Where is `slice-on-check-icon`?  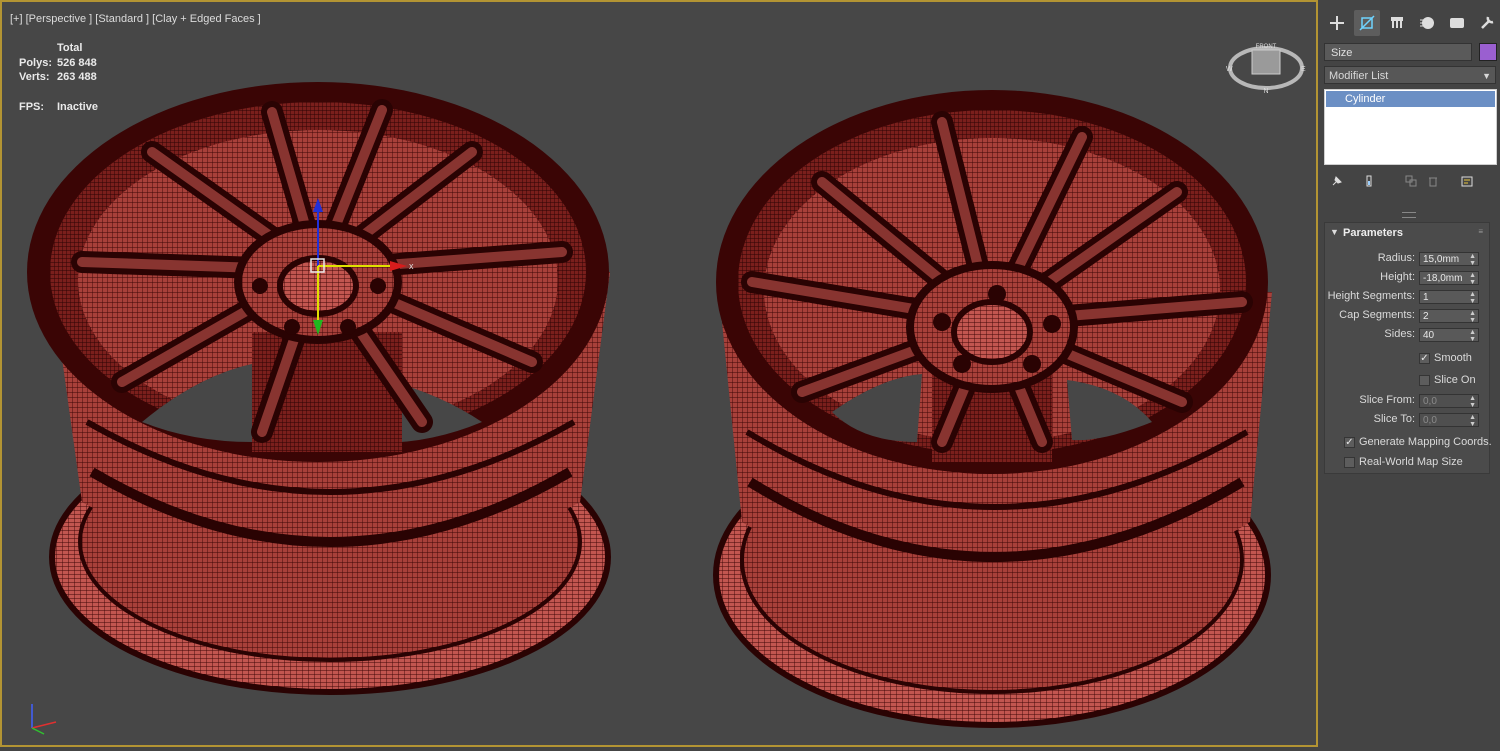 slice-on-check-icon is located at coordinates (1424, 380).